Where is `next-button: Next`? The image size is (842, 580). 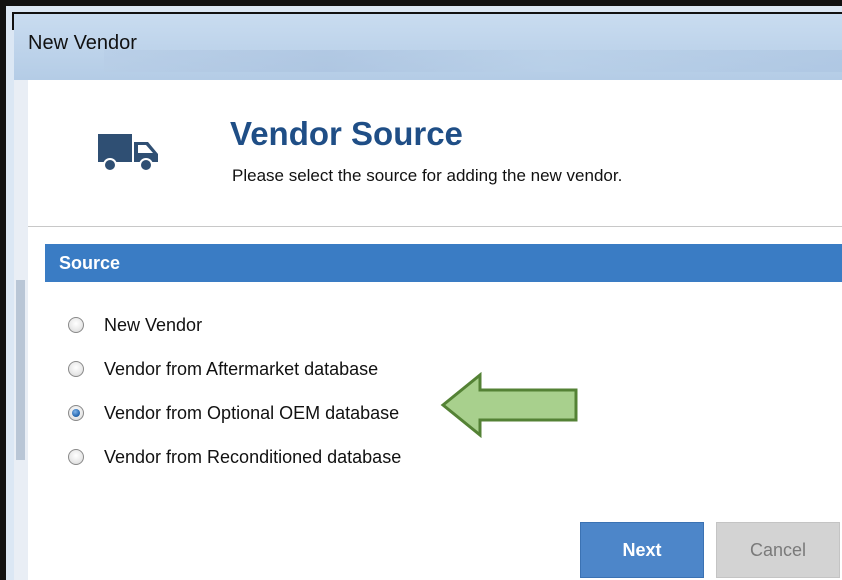 next-button: Next is located at coordinates (642, 550).